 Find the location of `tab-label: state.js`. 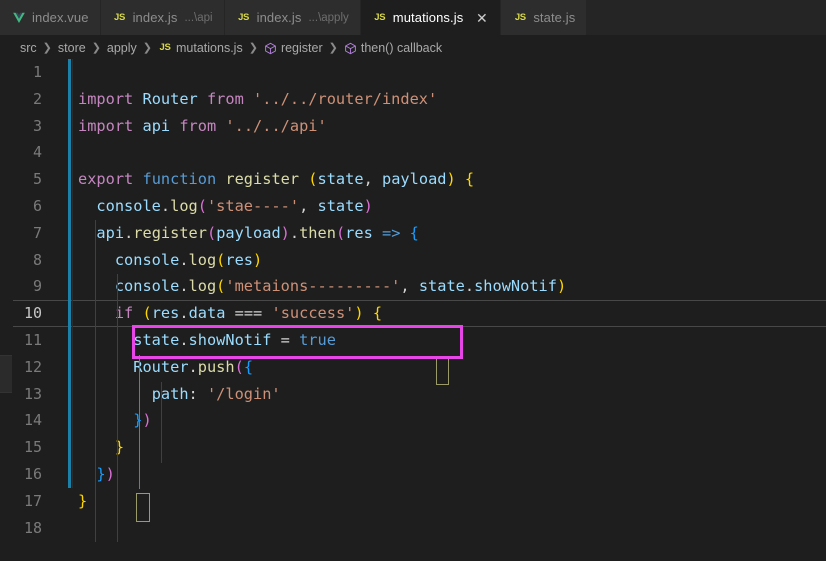

tab-label: state.js is located at coordinates (554, 17).